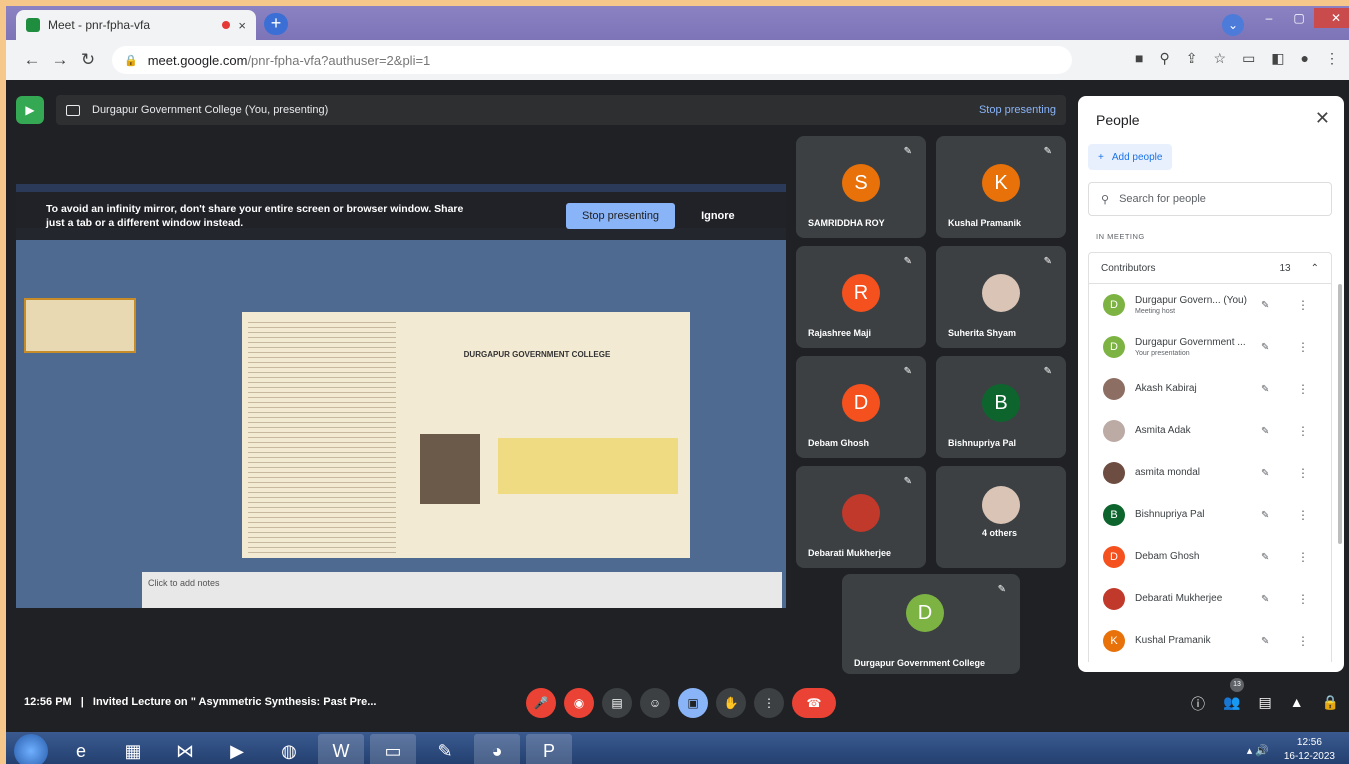 This screenshot has height=764, width=1349. Describe the element at coordinates (850, 553) in the screenshot. I see `participant-name: Debarati Mukherjee` at that location.